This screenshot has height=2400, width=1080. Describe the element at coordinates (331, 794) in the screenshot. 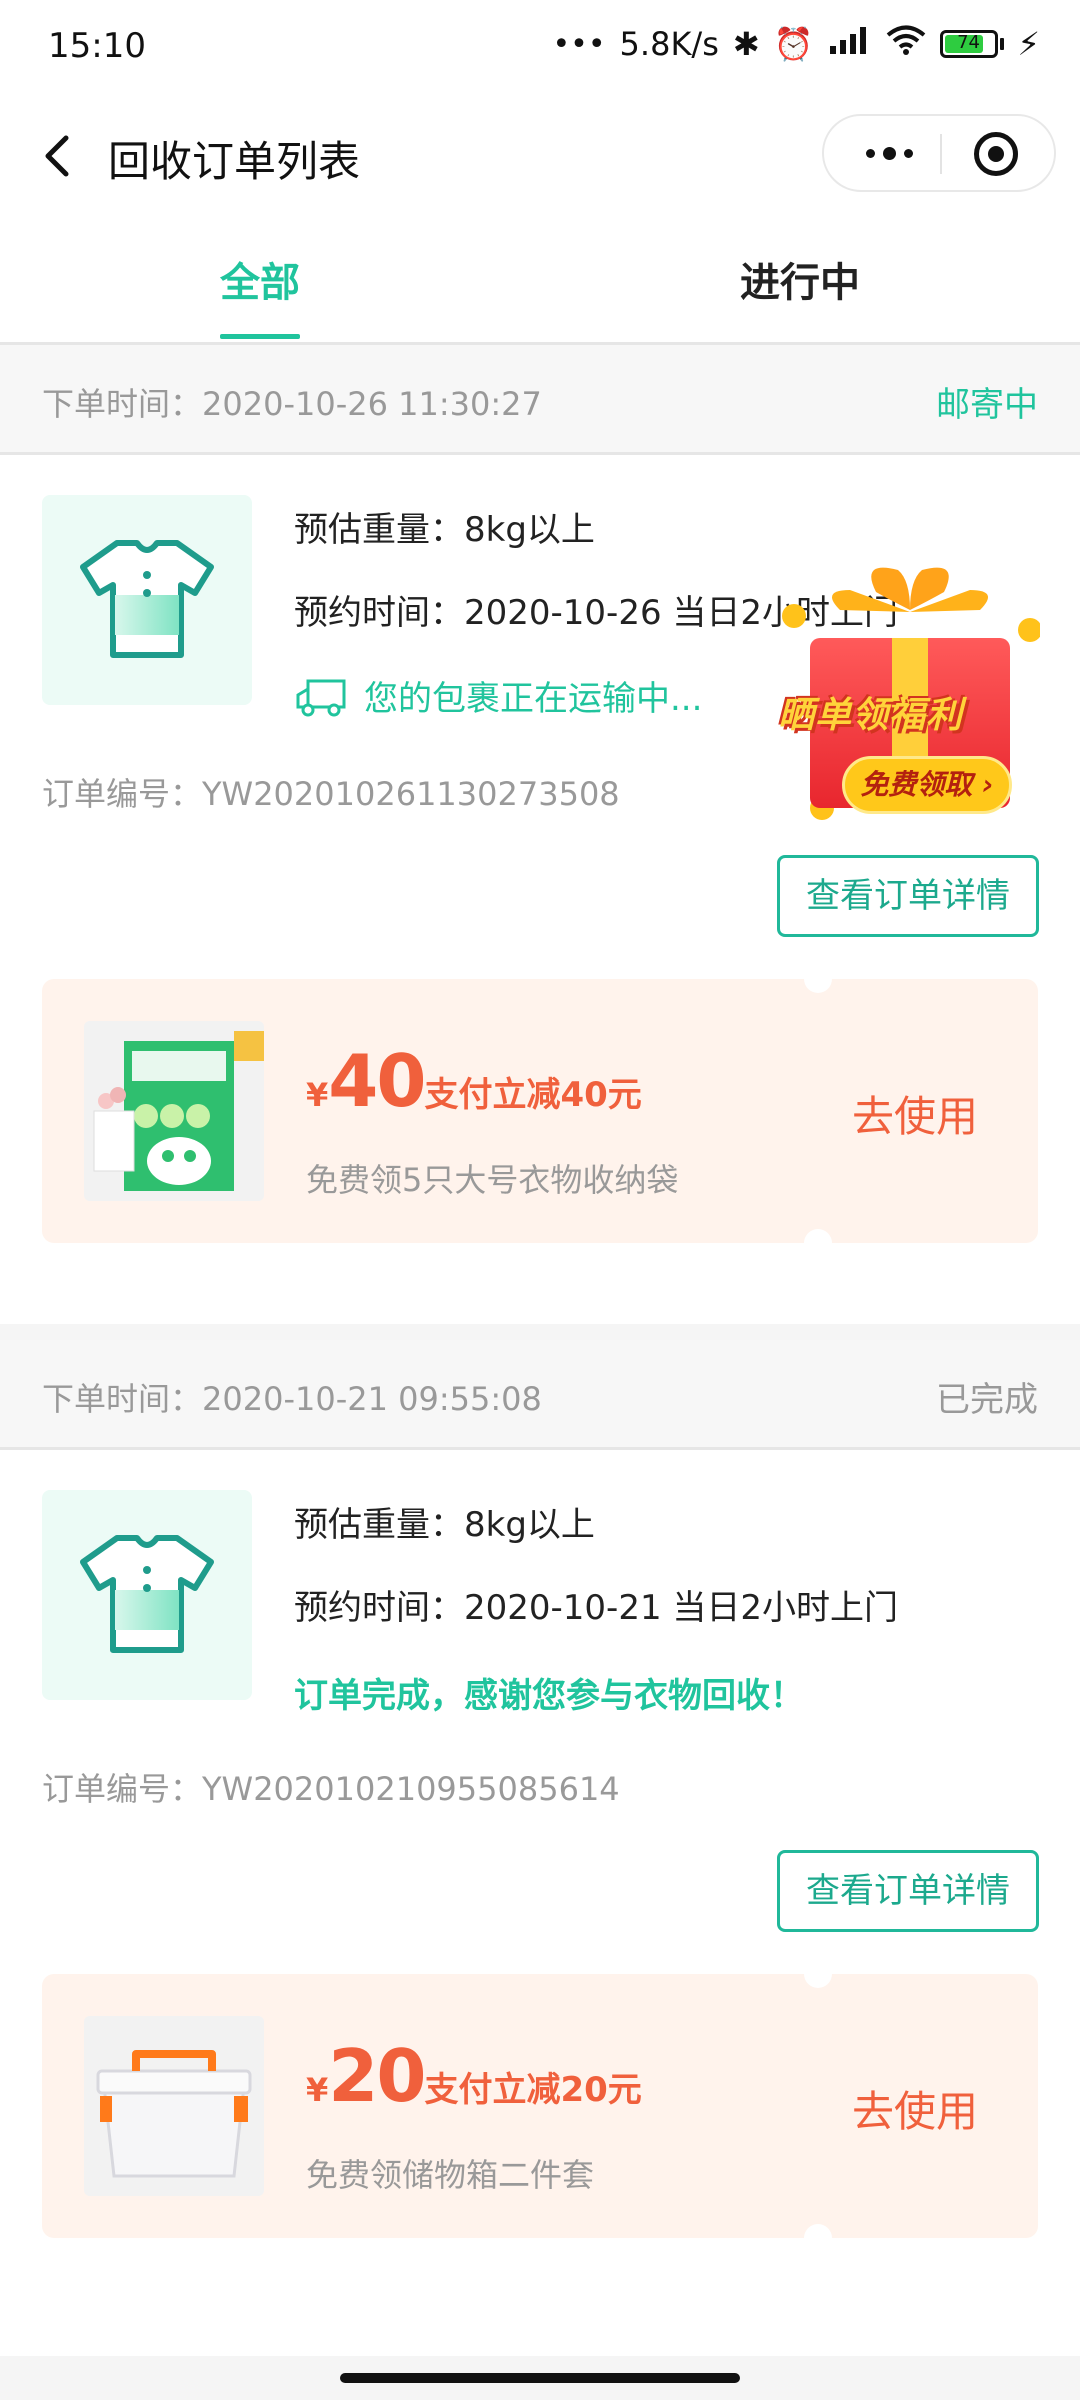

I see `order-number: 订单编号：YW202010261130273508` at that location.